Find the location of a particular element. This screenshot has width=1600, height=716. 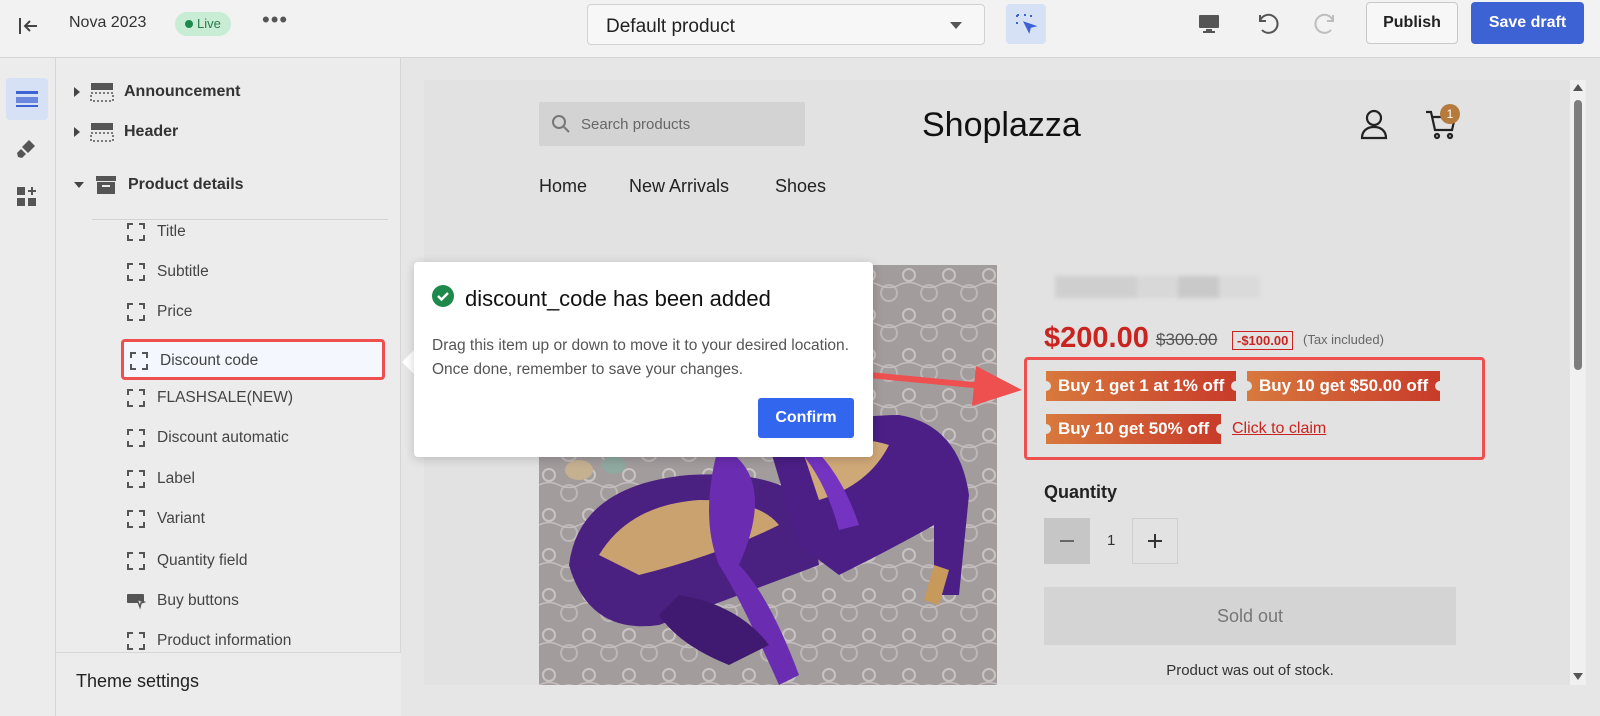

theme-name: Nova 2023 is located at coordinates (108, 22).